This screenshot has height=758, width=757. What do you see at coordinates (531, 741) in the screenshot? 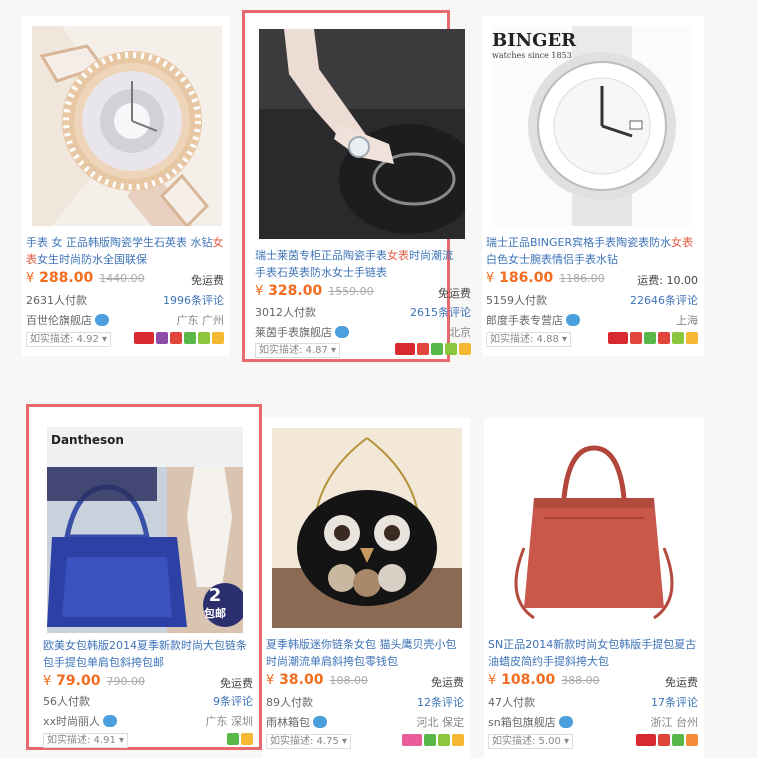
I see `description-rating-dropdown: 如实描述: 5.00 ▾` at bounding box center [531, 741].